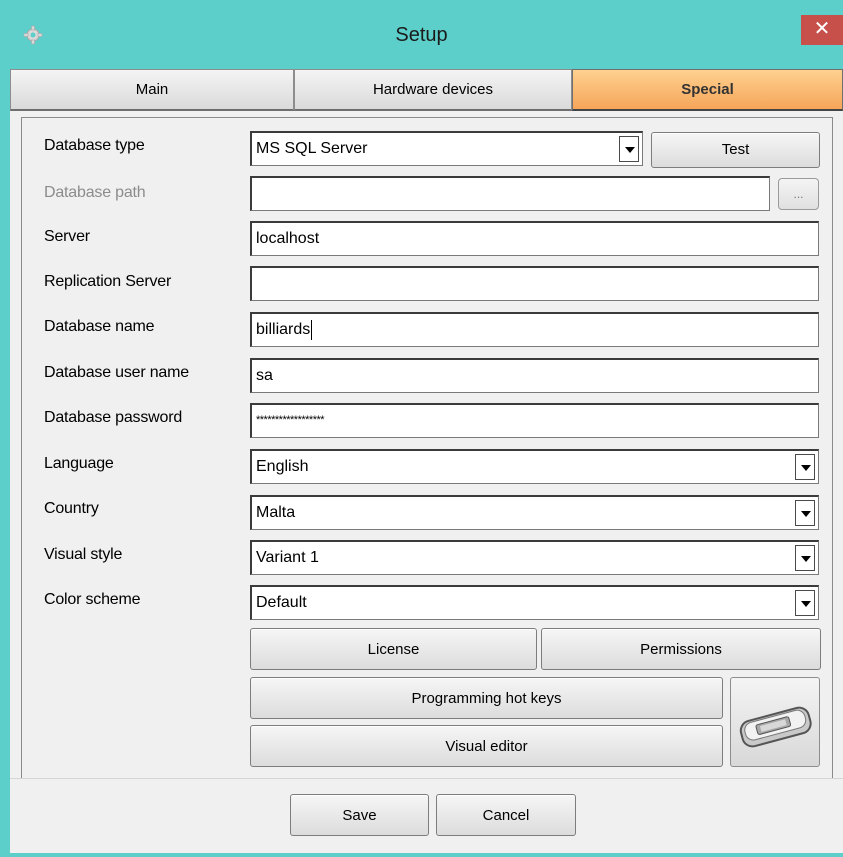 The width and height of the screenshot is (843, 857). What do you see at coordinates (446, 148) in the screenshot?
I see `database-type-select: MS SQL Server` at bounding box center [446, 148].